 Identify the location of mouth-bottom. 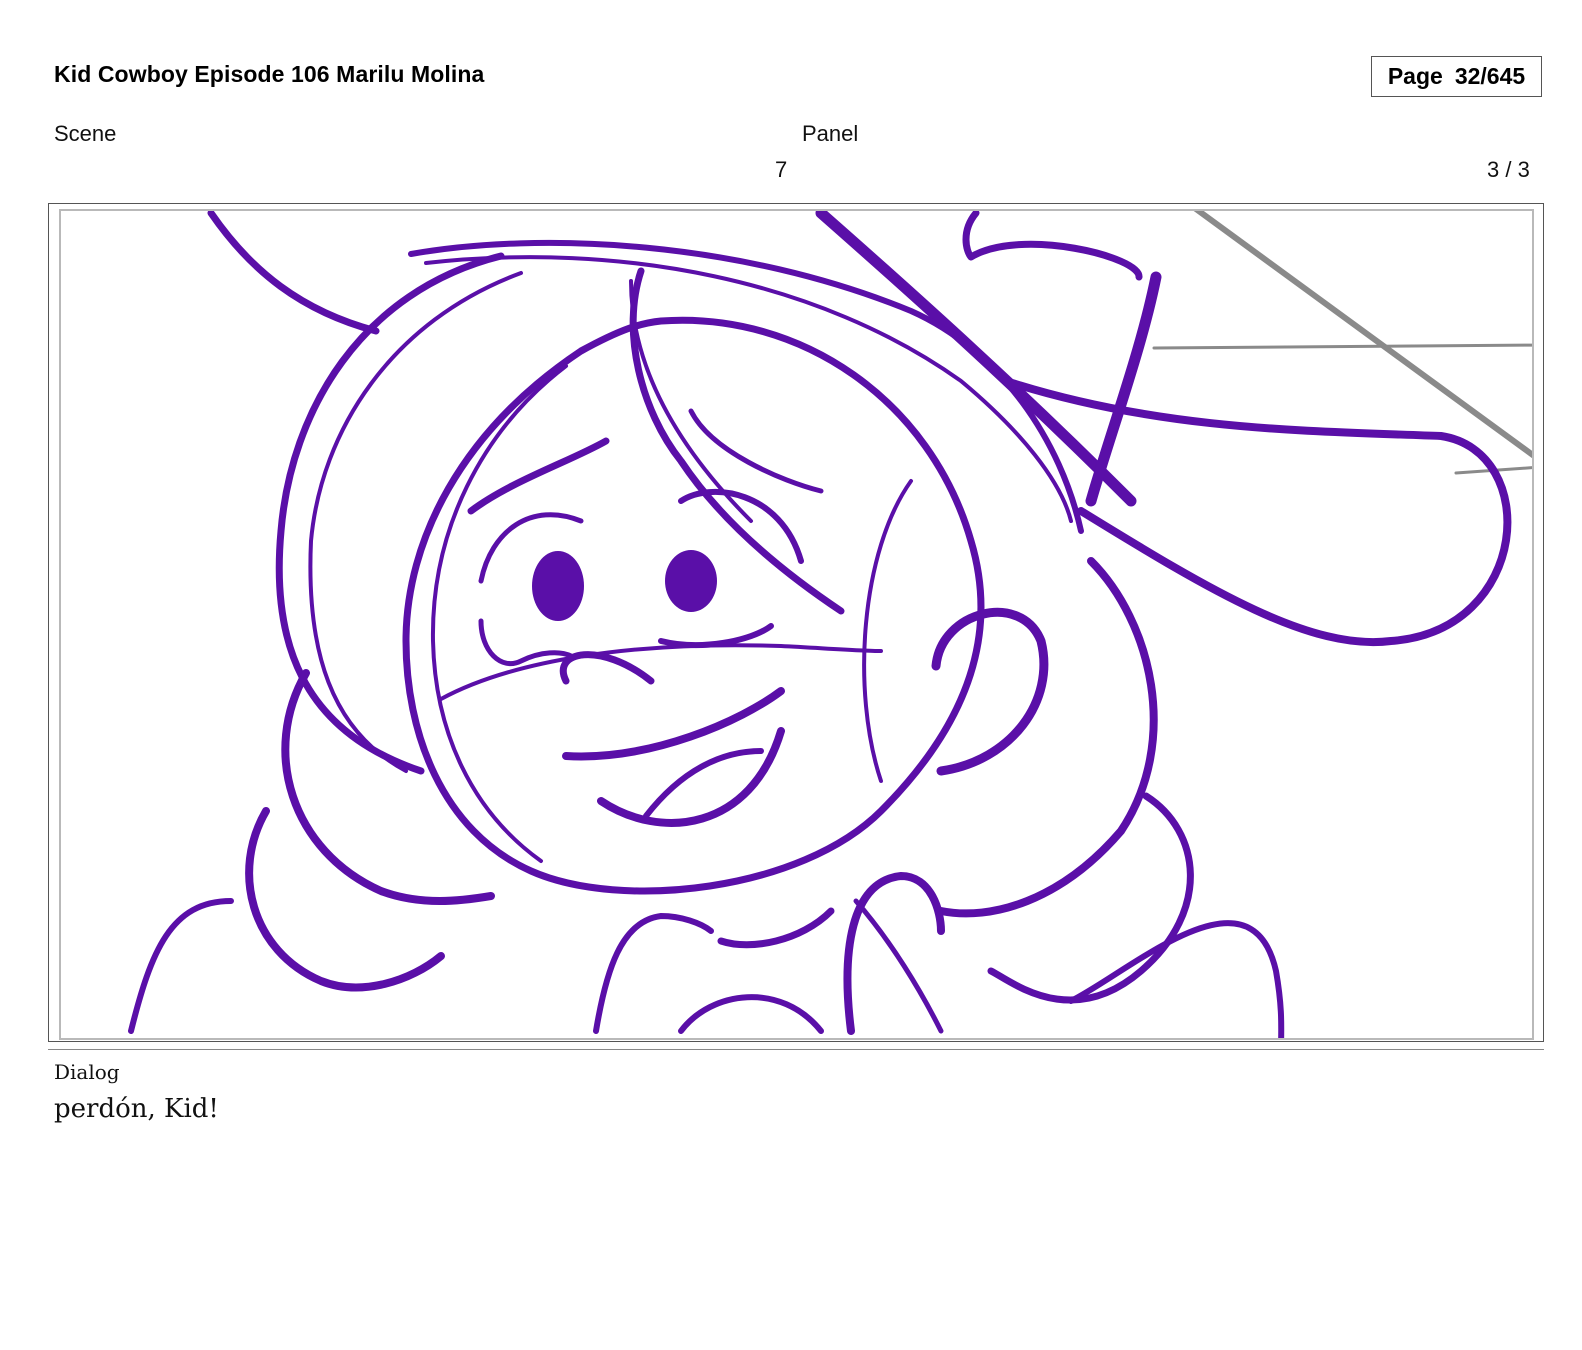
(691, 777).